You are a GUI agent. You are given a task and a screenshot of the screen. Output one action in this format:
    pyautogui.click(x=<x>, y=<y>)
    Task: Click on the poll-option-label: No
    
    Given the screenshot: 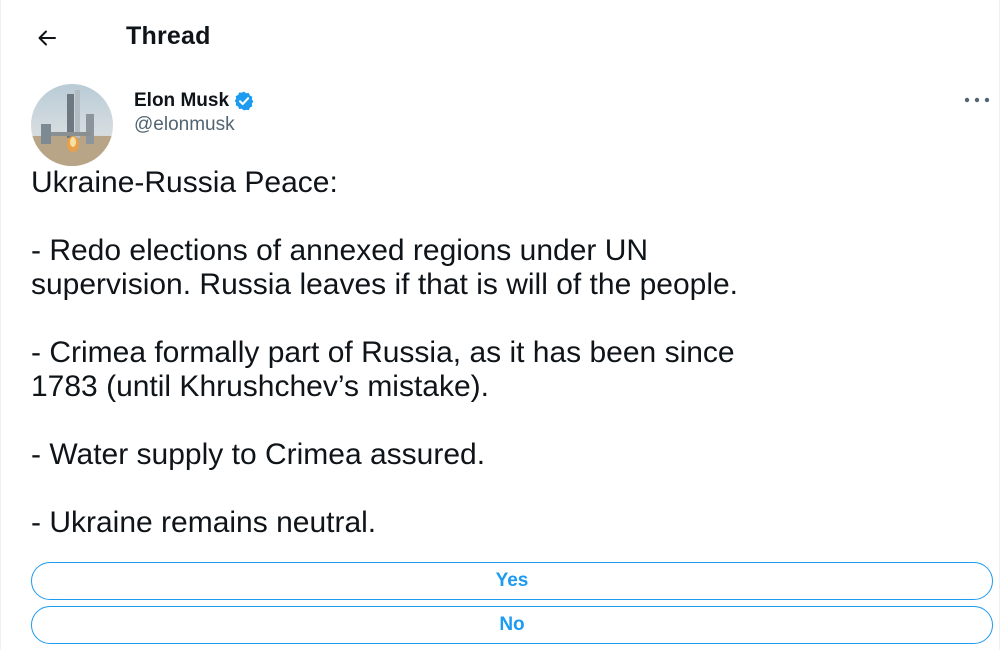 What is the action you would take?
    pyautogui.click(x=512, y=624)
    